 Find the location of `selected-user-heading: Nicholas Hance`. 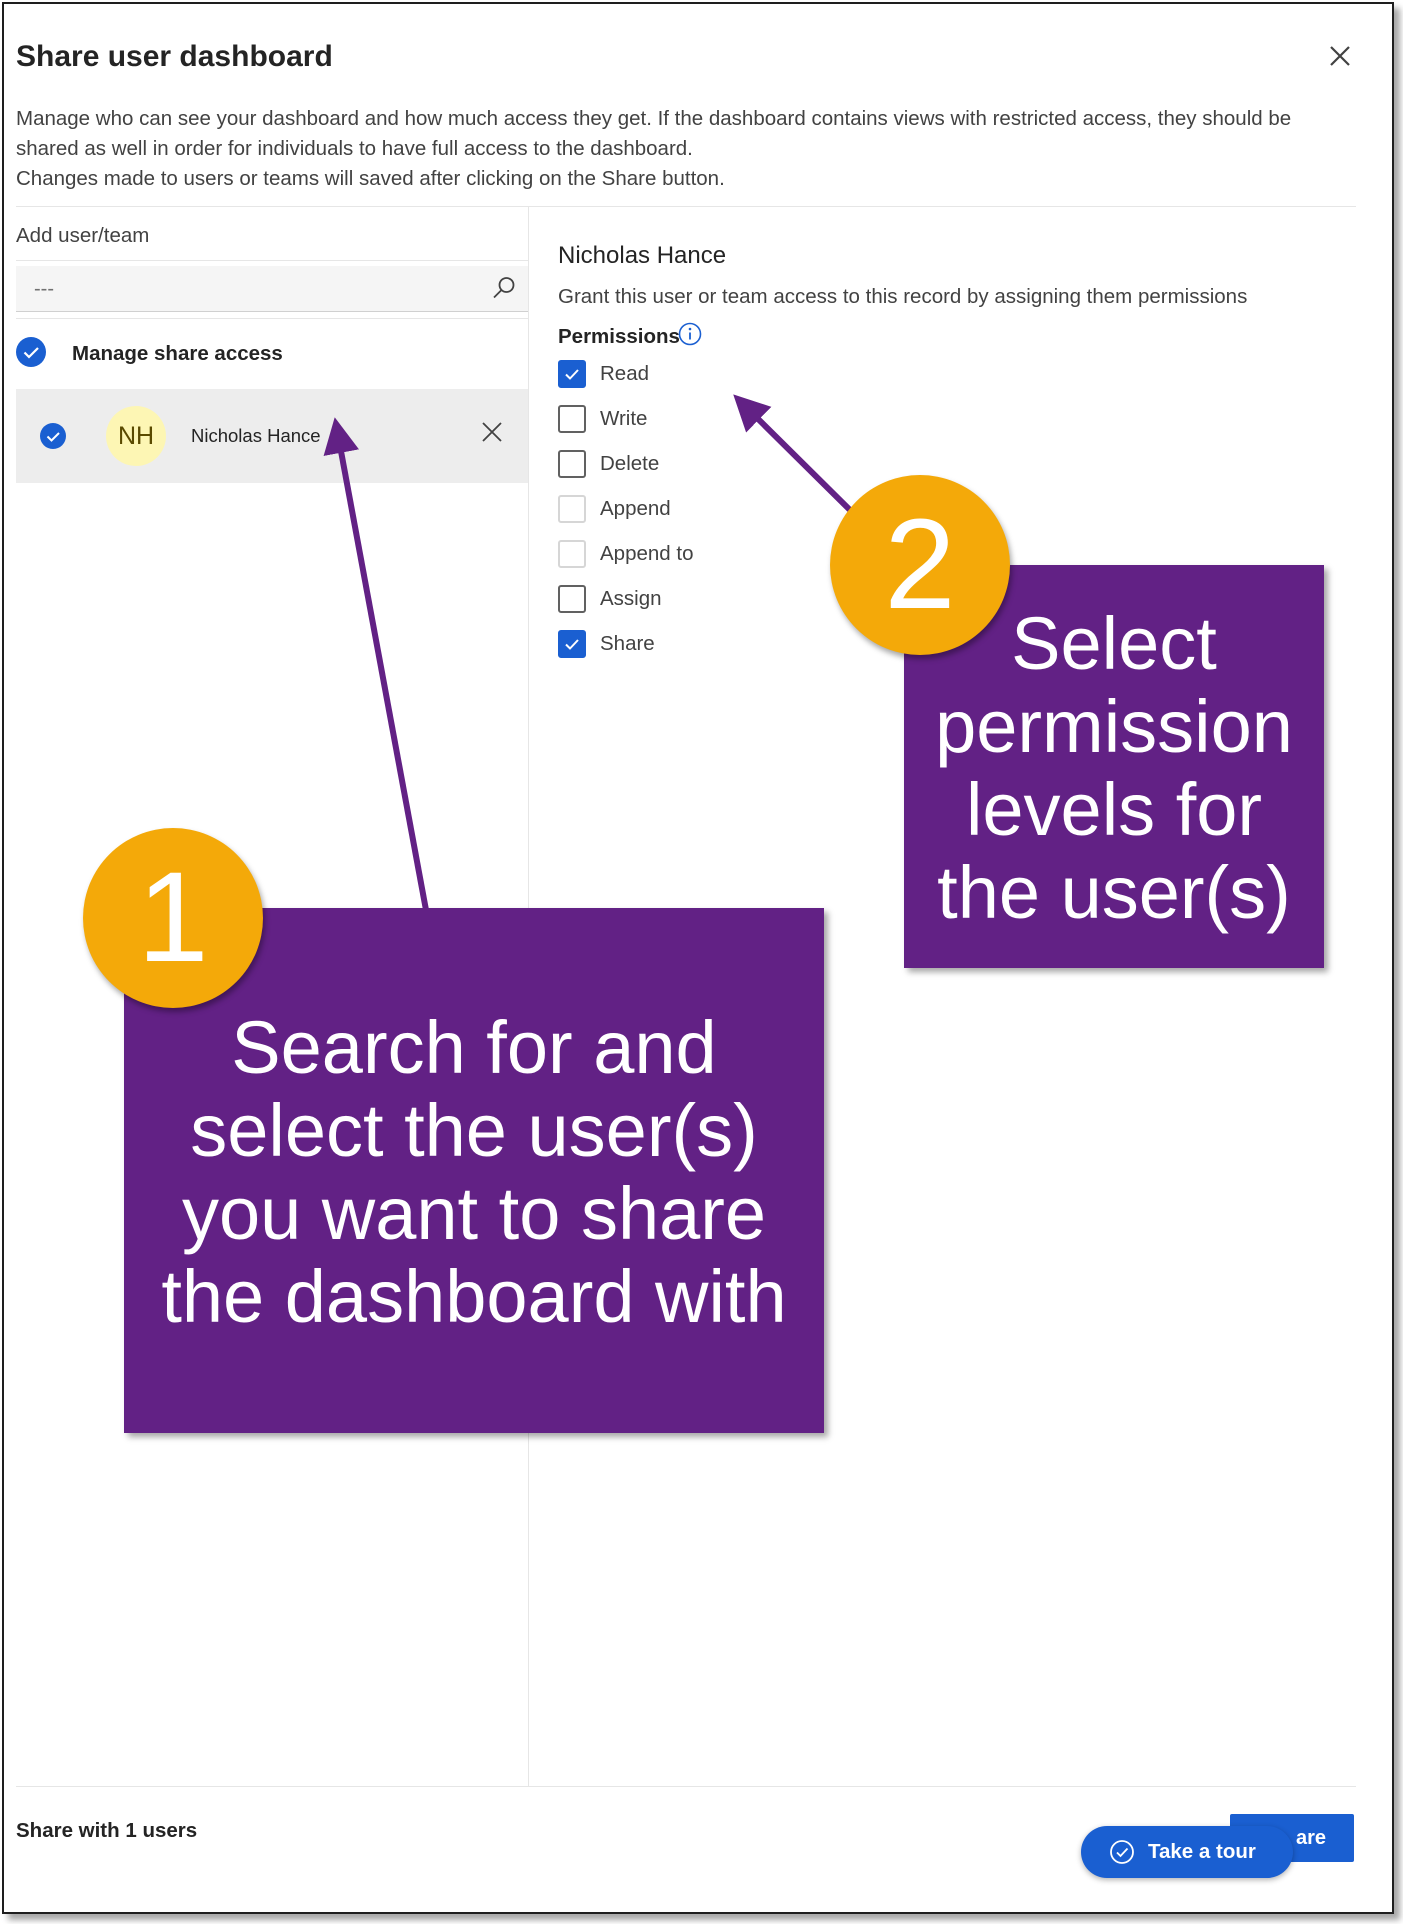

selected-user-heading: Nicholas Hance is located at coordinates (642, 255).